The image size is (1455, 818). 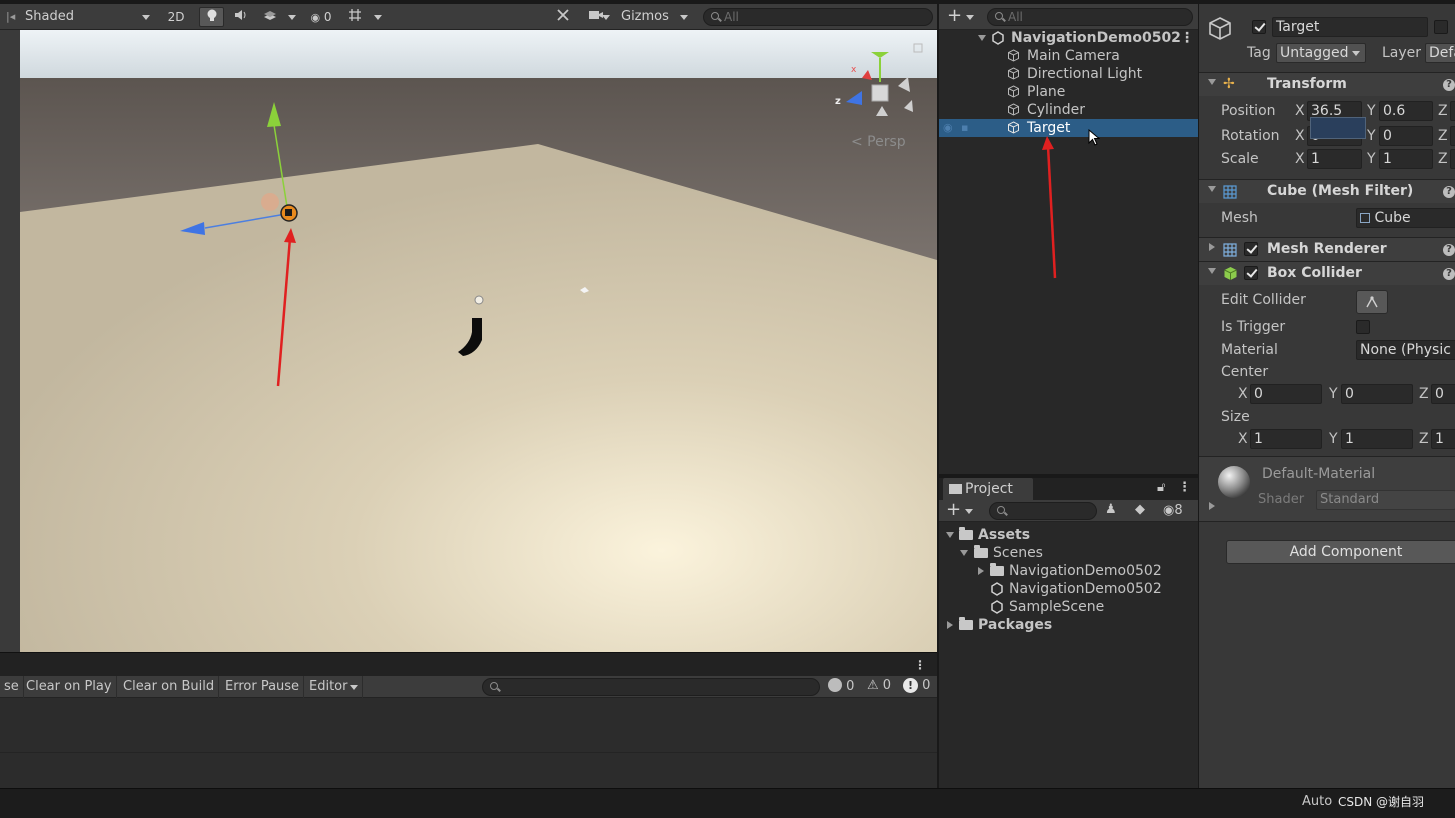 I want to click on gameobject-cube-icon, so click(x=1220, y=29).